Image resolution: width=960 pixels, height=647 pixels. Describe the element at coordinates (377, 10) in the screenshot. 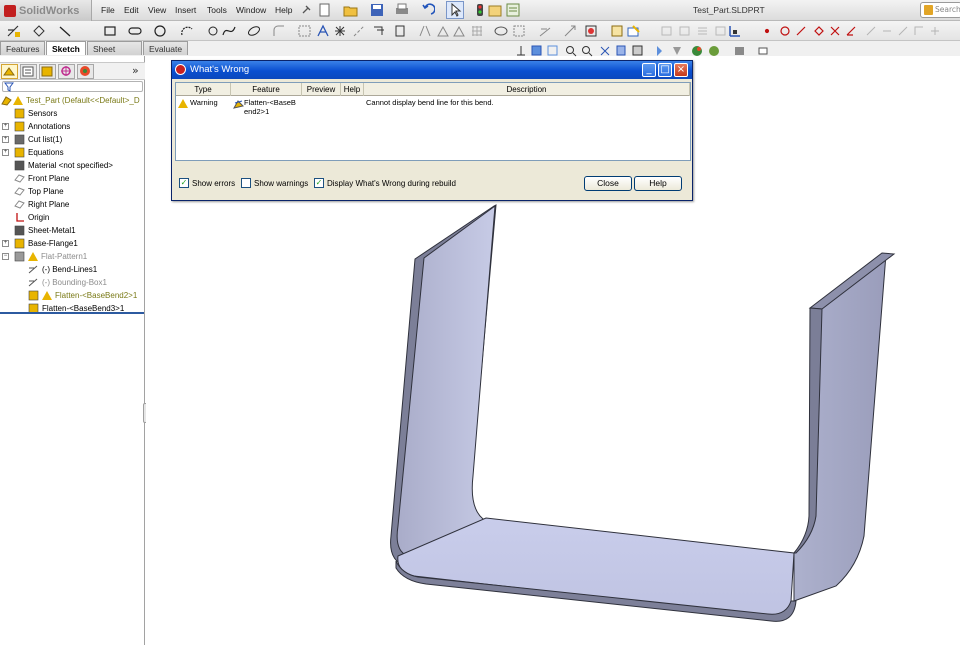

I see `save-icon` at that location.